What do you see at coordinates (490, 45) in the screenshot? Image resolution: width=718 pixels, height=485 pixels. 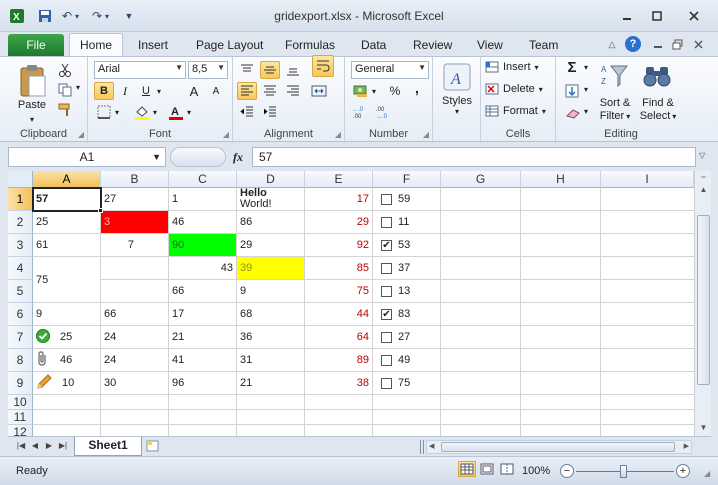 I see `tab-view: View` at bounding box center [490, 45].